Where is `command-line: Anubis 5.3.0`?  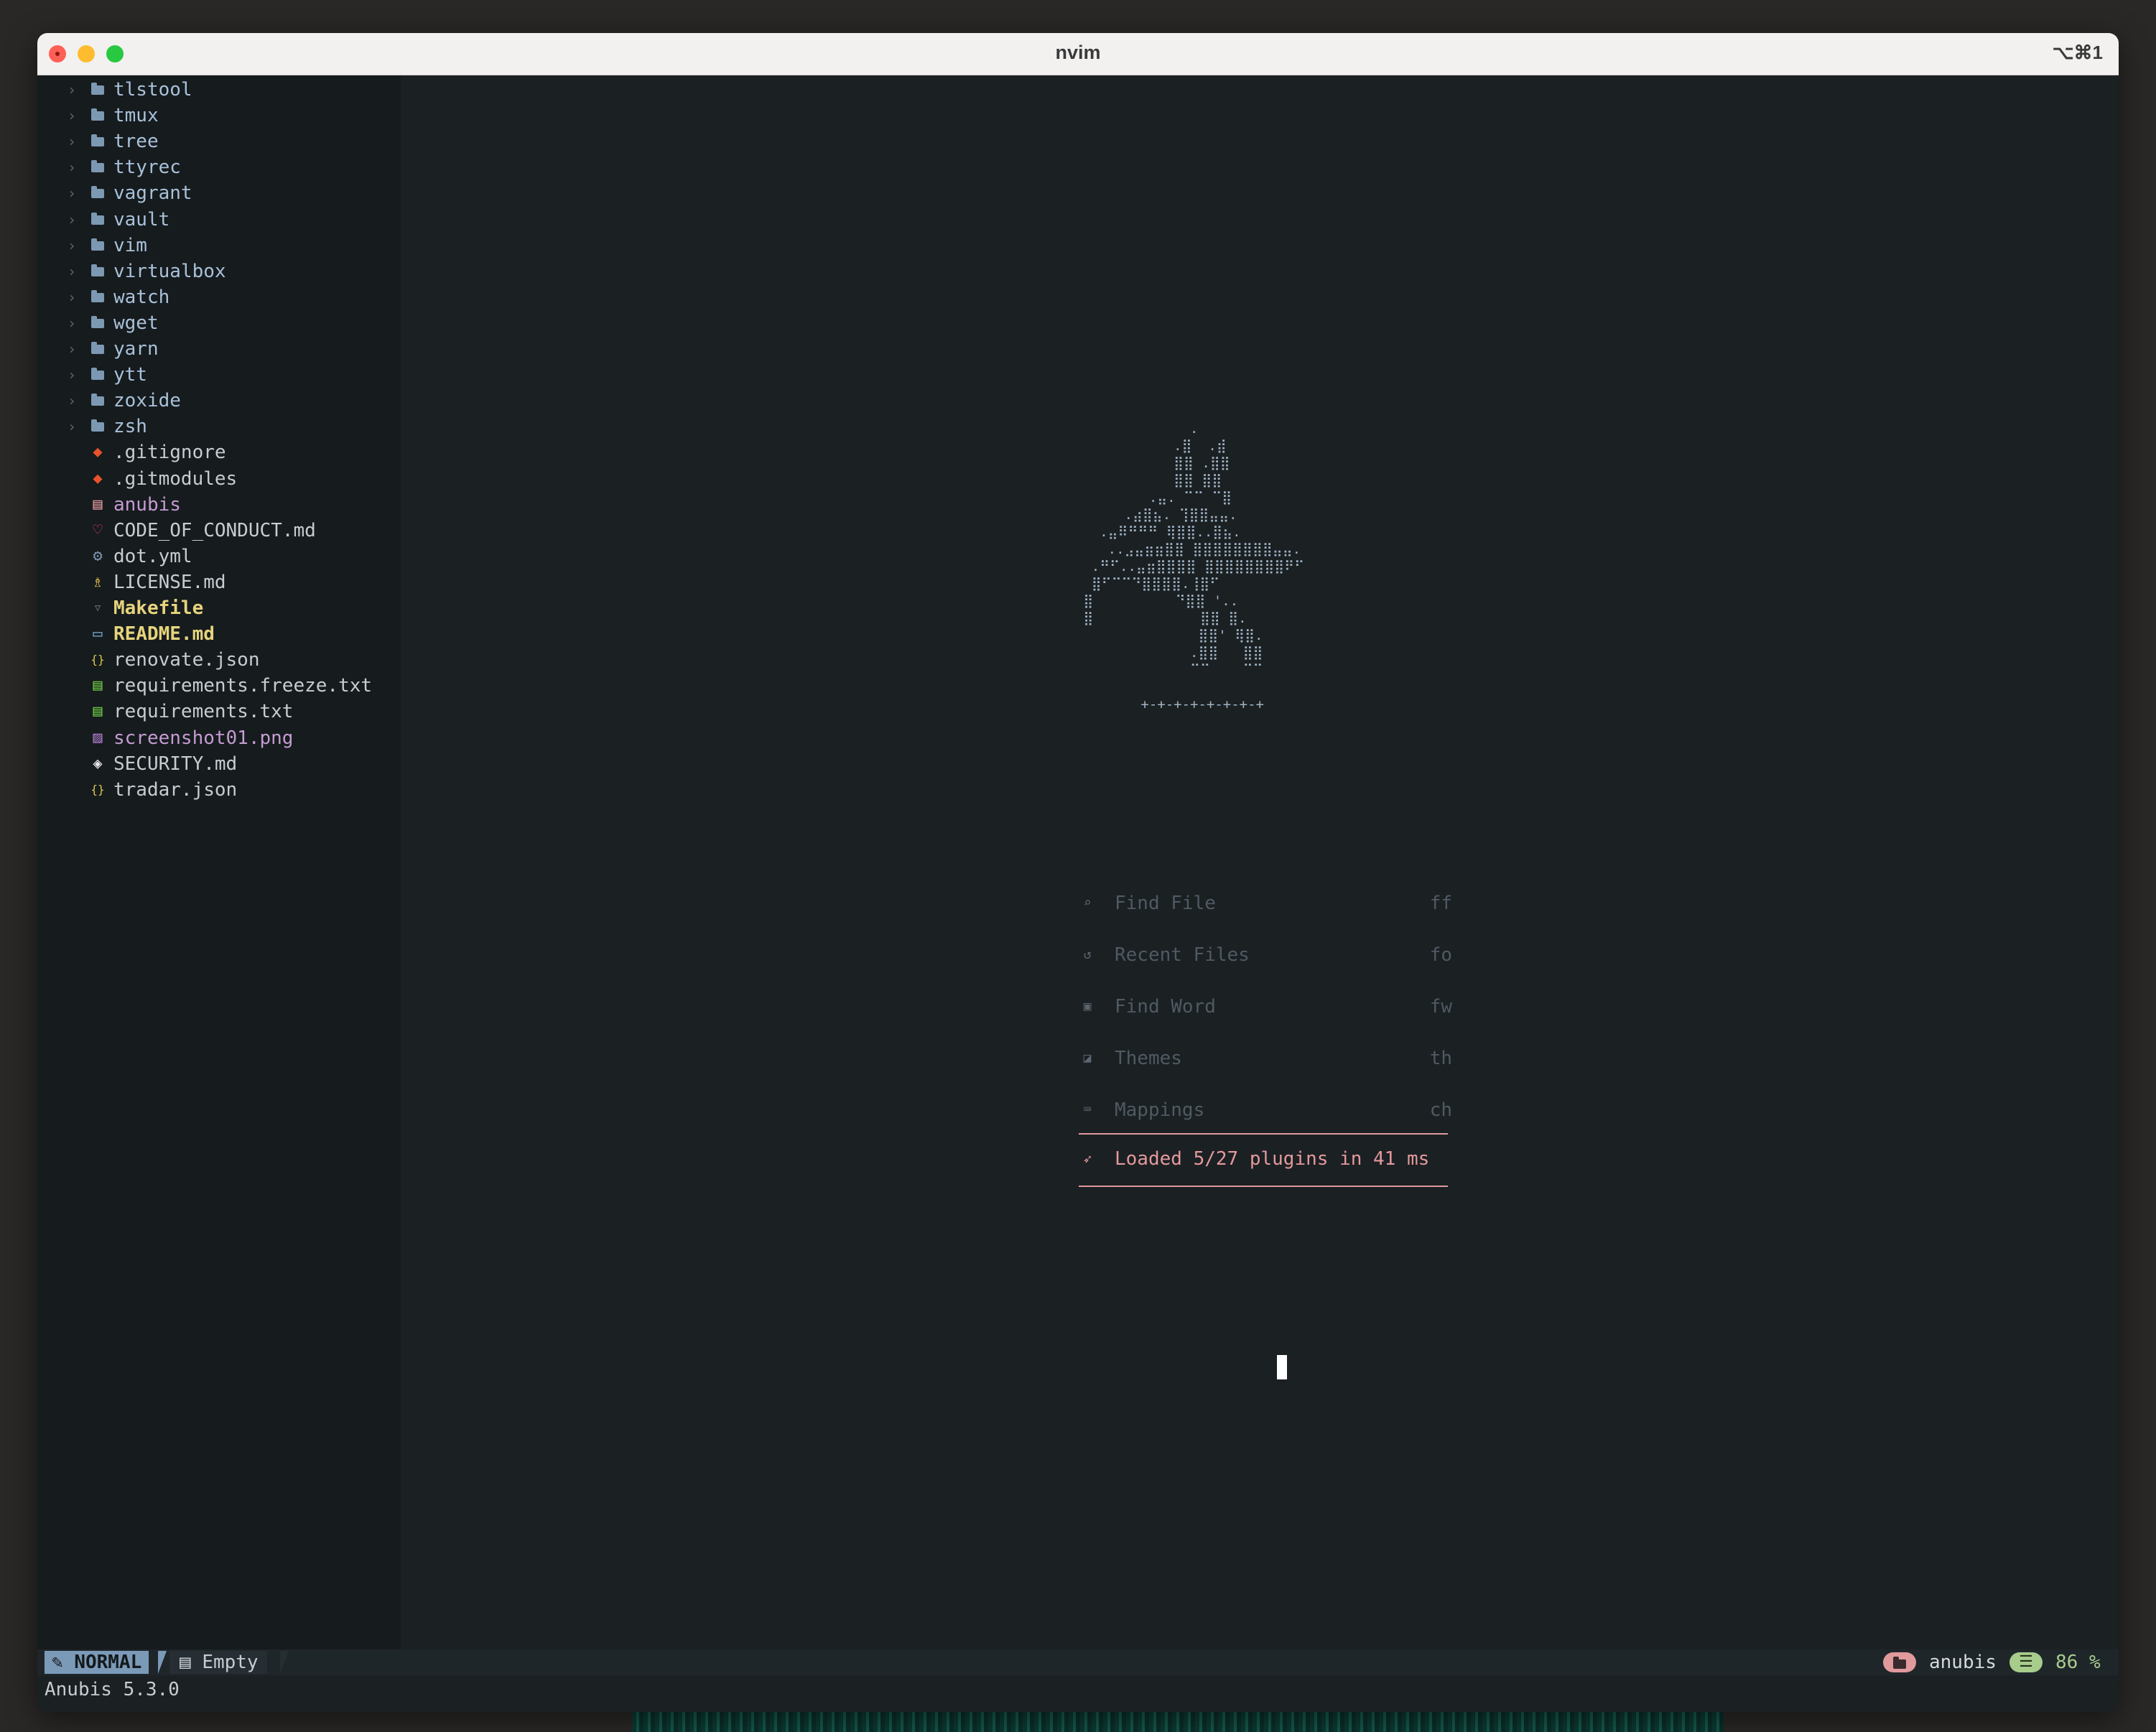 command-line: Anubis 5.3.0 is located at coordinates (1078, 1693).